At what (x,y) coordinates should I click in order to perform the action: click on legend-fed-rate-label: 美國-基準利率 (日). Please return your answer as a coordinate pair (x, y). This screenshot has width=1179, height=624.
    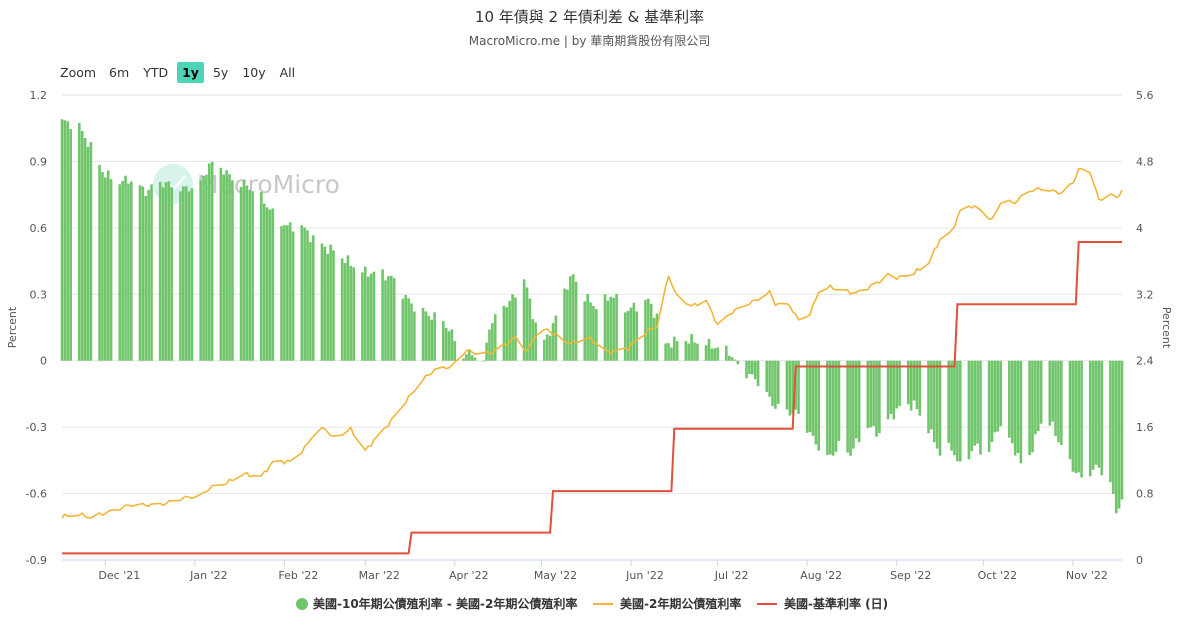
    Looking at the image, I should click on (836, 603).